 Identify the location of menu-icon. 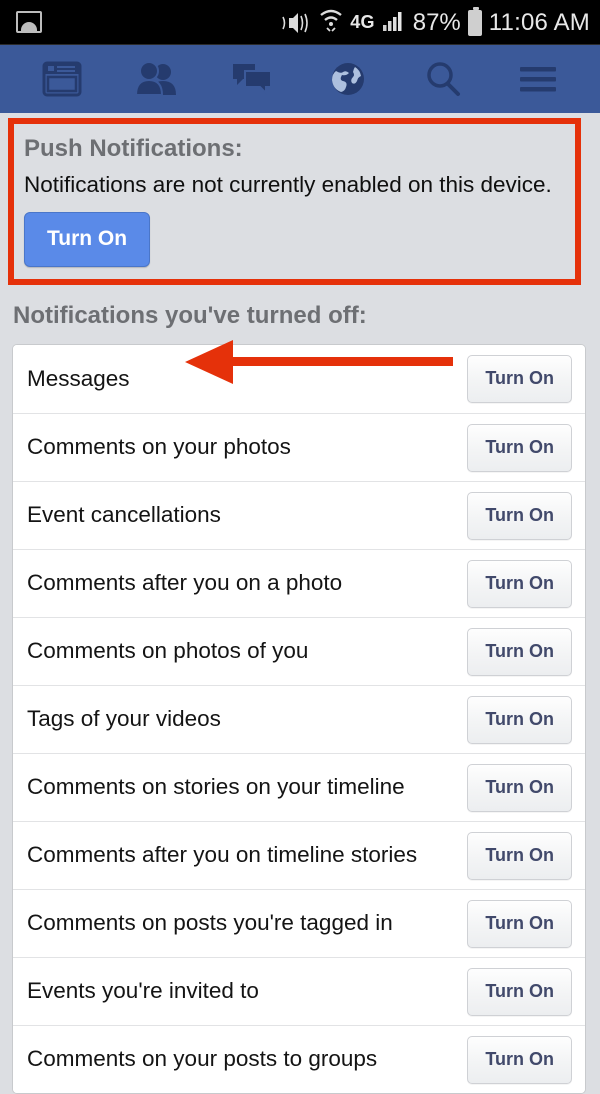
(538, 79).